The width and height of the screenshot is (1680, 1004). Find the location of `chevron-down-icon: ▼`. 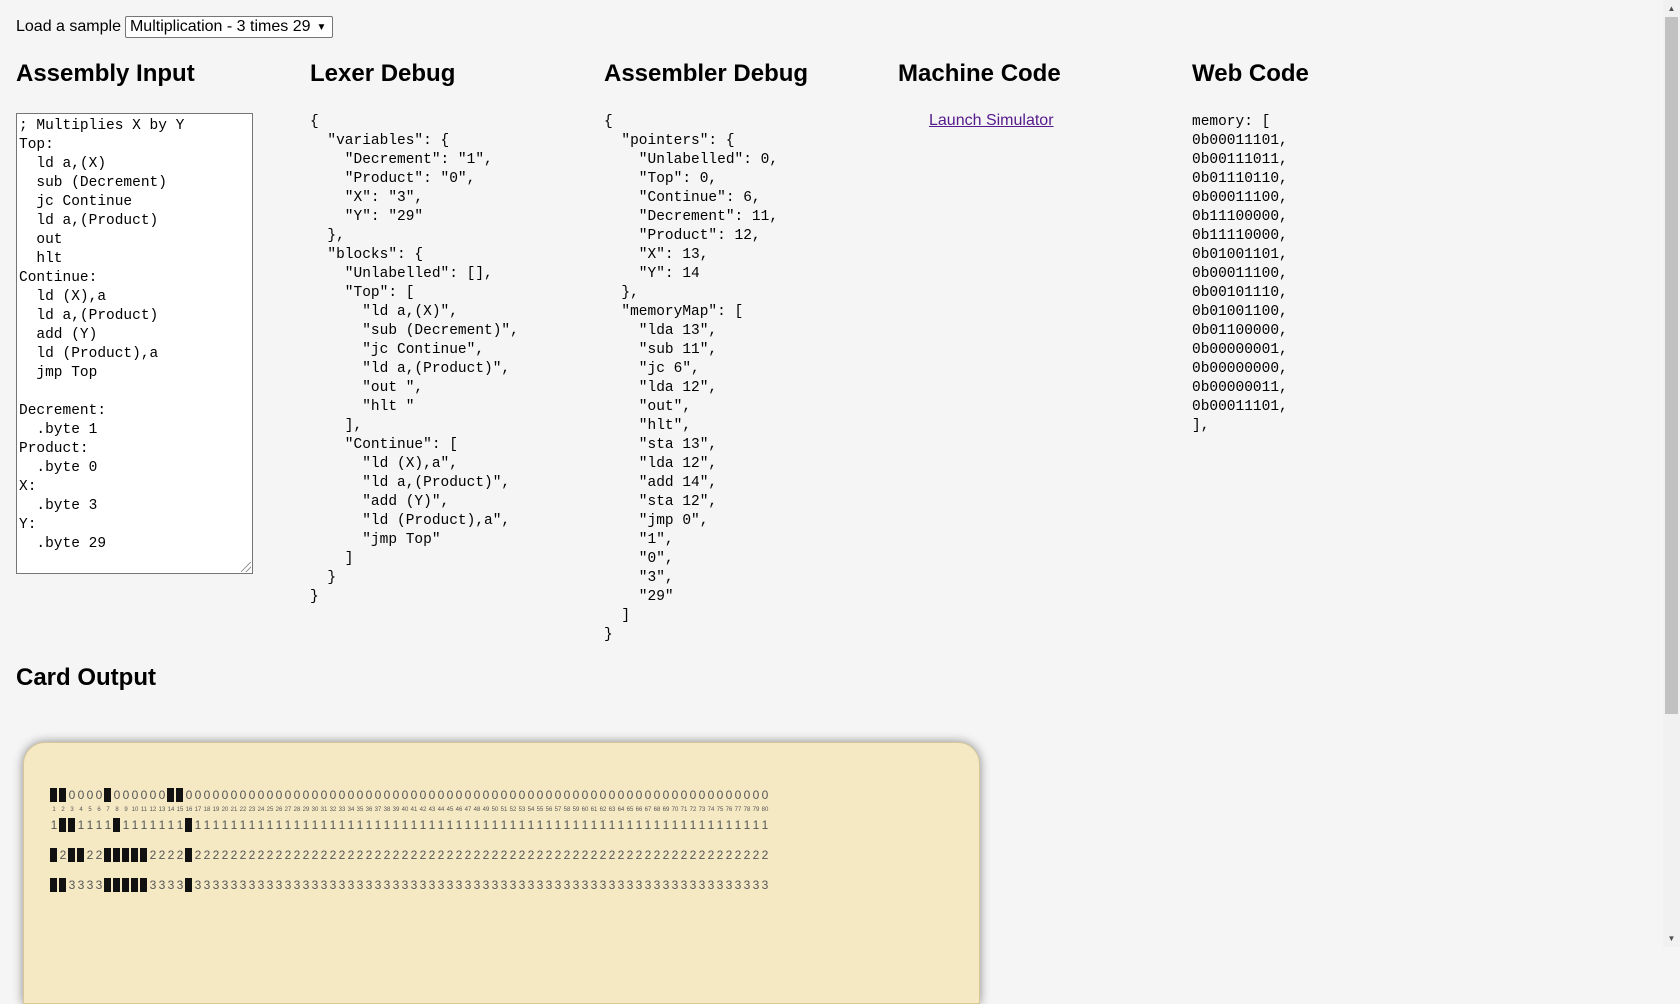

chevron-down-icon: ▼ is located at coordinates (321, 27).